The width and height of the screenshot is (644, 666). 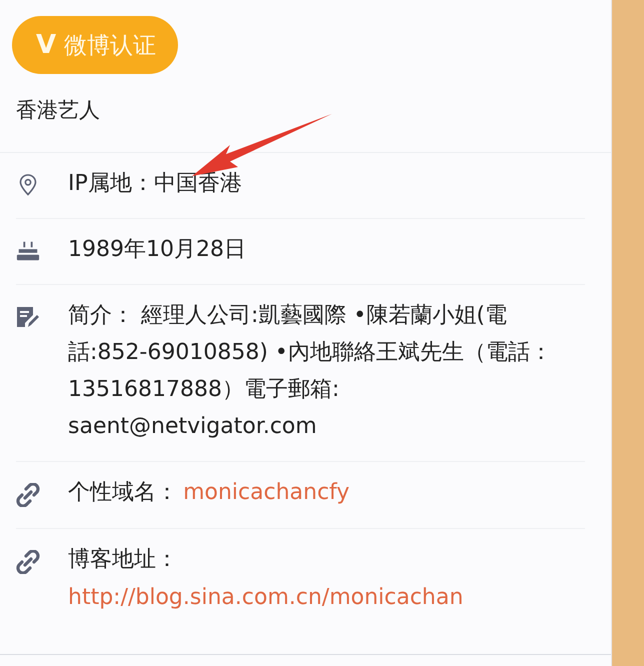 What do you see at coordinates (58, 110) in the screenshot?
I see `profile-description: 香港艺人` at bounding box center [58, 110].